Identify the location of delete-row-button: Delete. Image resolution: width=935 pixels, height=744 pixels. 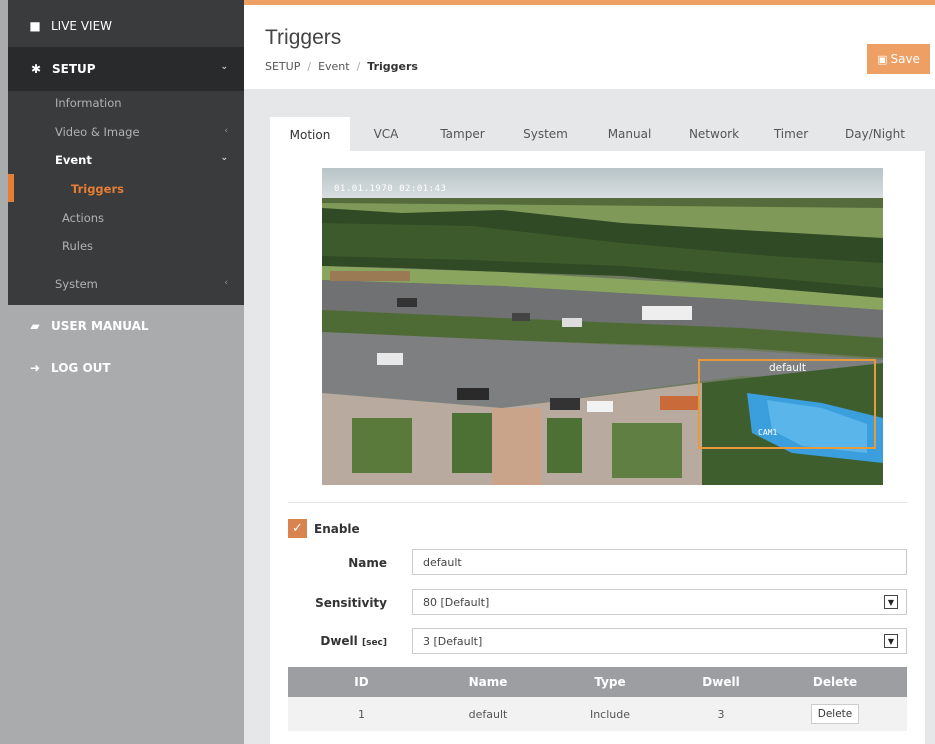
(835, 714).